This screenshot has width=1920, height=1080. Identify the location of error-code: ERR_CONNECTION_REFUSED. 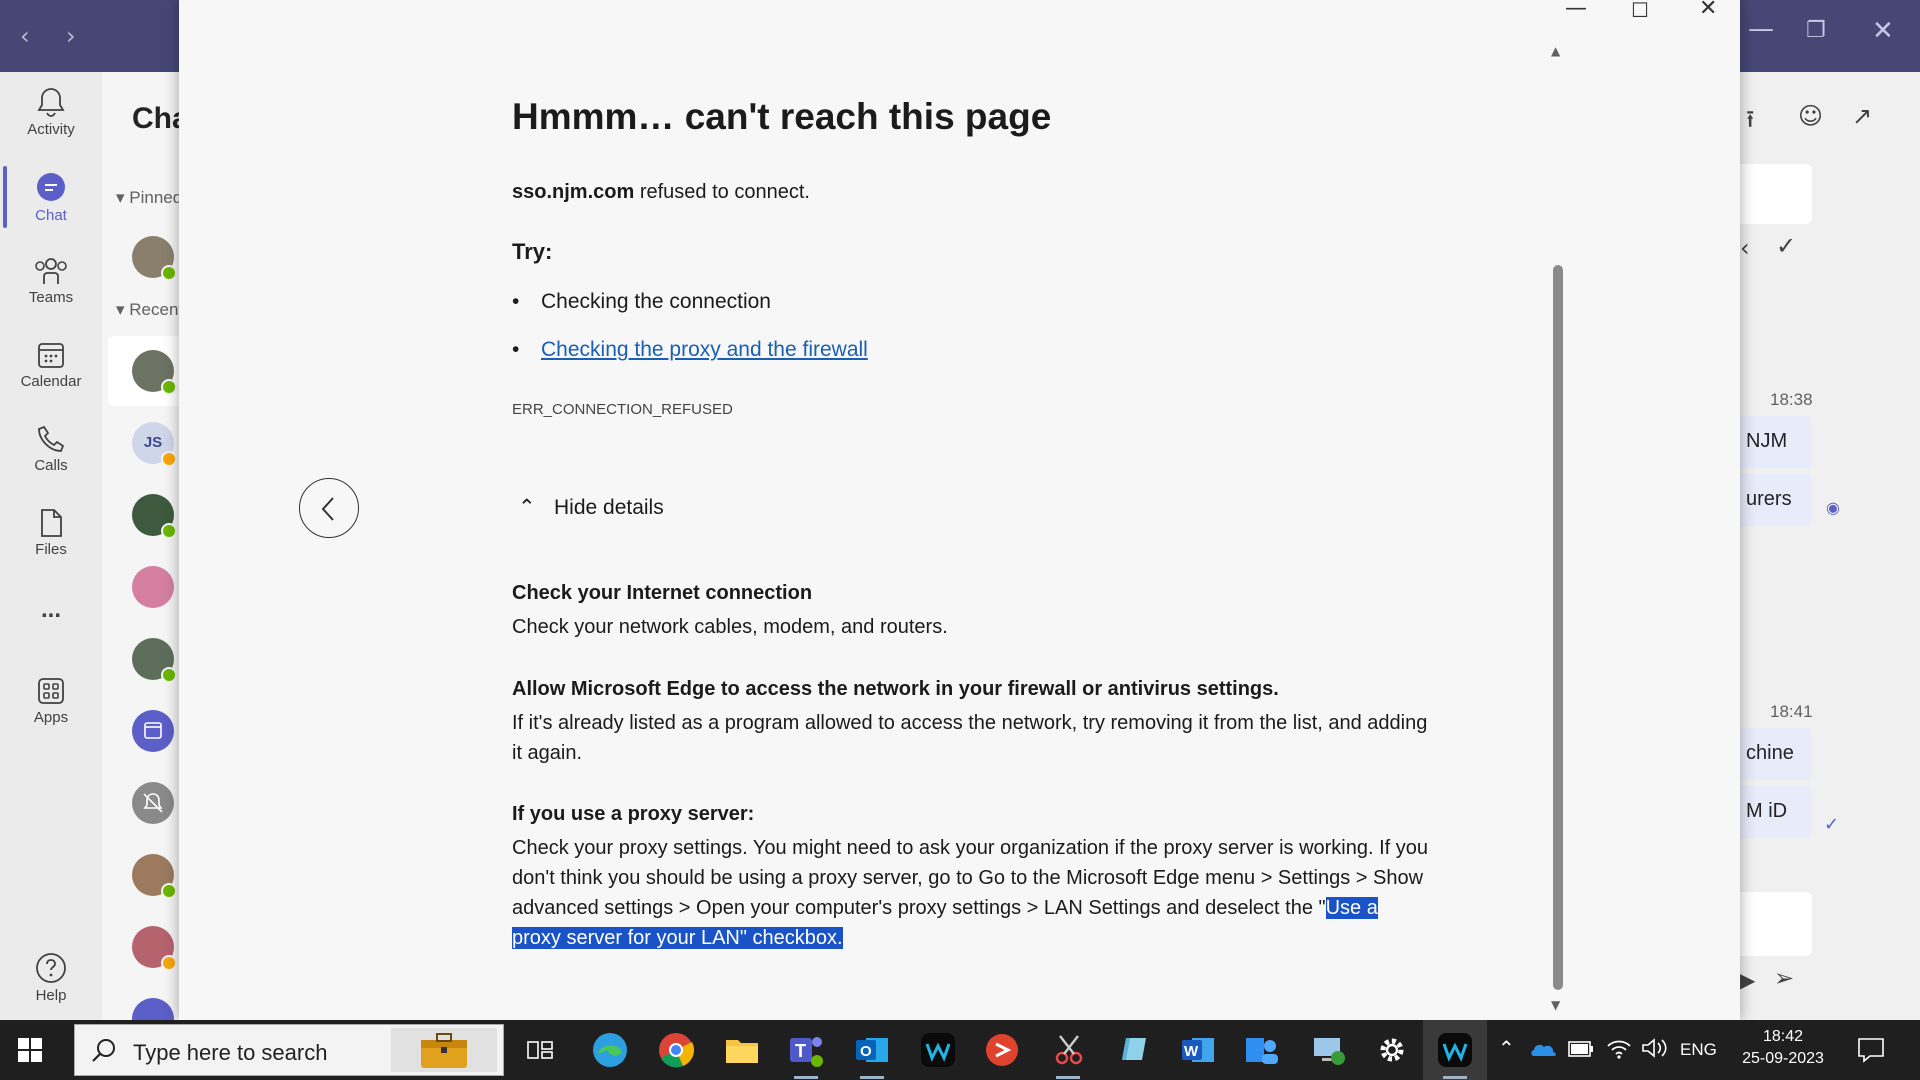
(622, 409).